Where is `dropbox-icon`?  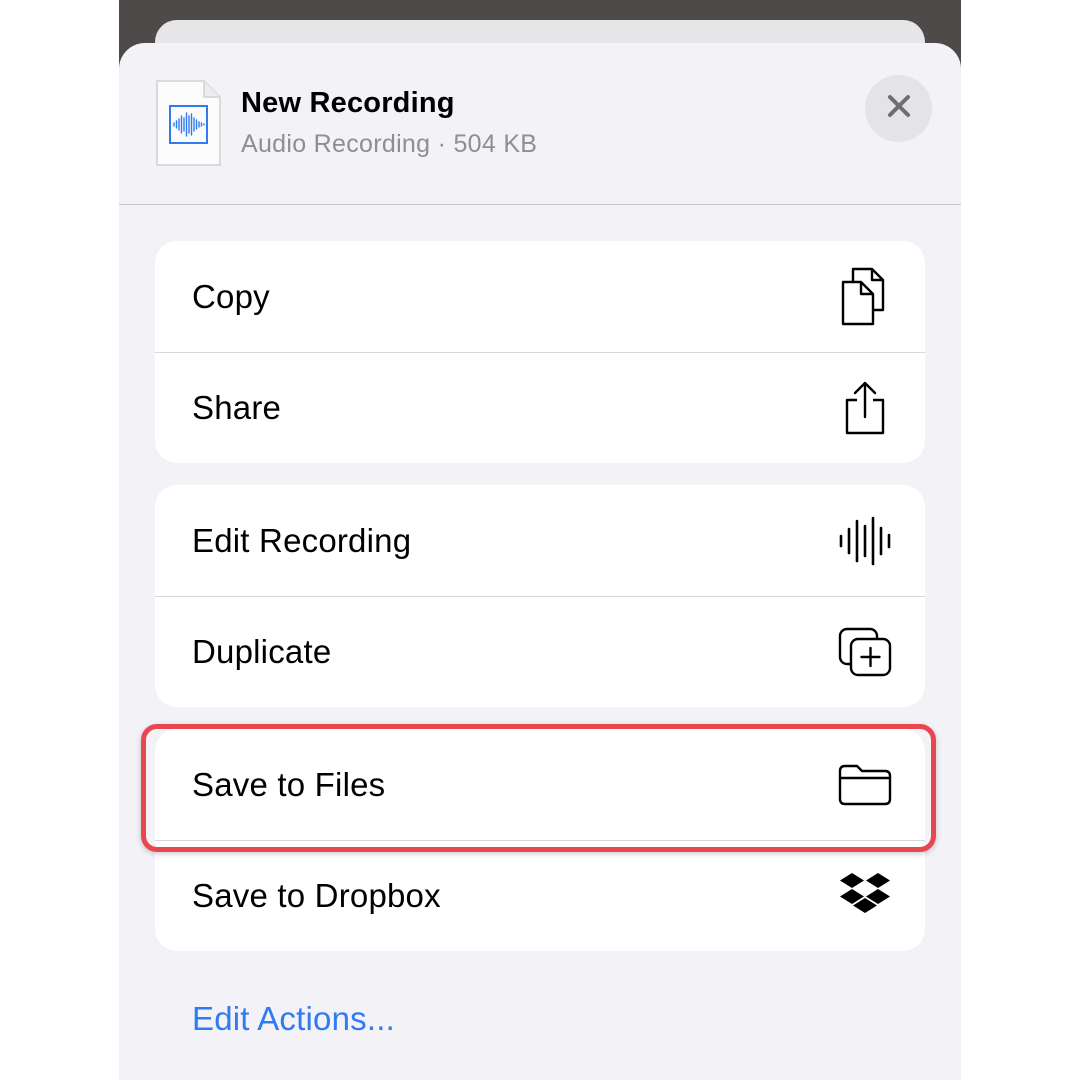
dropbox-icon is located at coordinates (865, 896).